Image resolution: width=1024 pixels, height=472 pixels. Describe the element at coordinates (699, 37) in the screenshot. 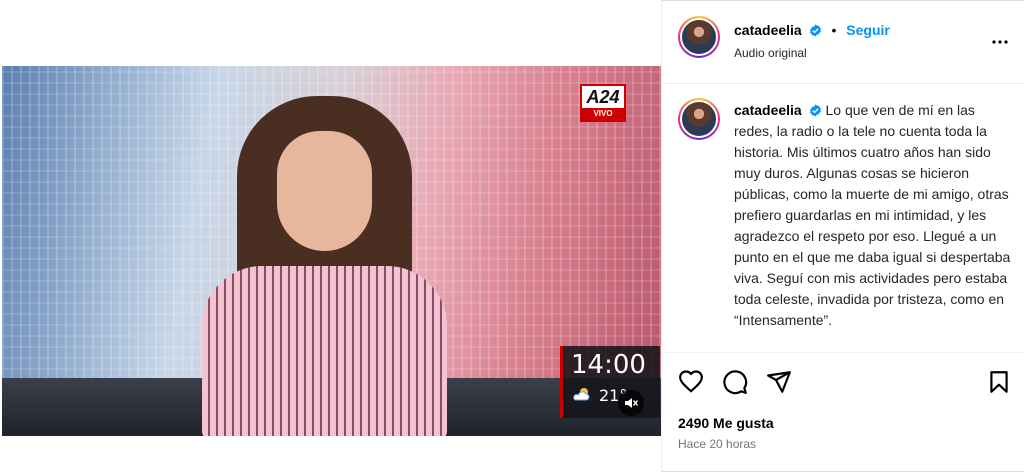

I see `avatar` at that location.